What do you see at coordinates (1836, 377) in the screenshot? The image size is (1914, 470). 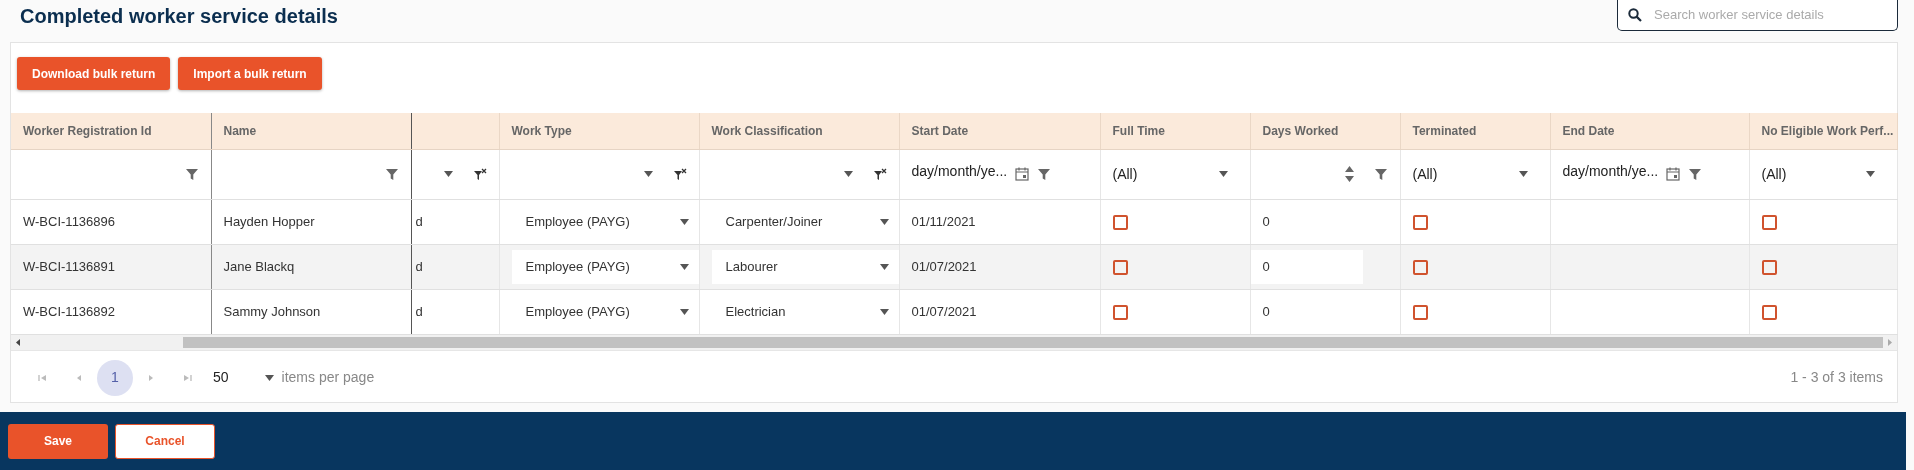 I see `pager-summary: 1 - 3 of 3 items` at bounding box center [1836, 377].